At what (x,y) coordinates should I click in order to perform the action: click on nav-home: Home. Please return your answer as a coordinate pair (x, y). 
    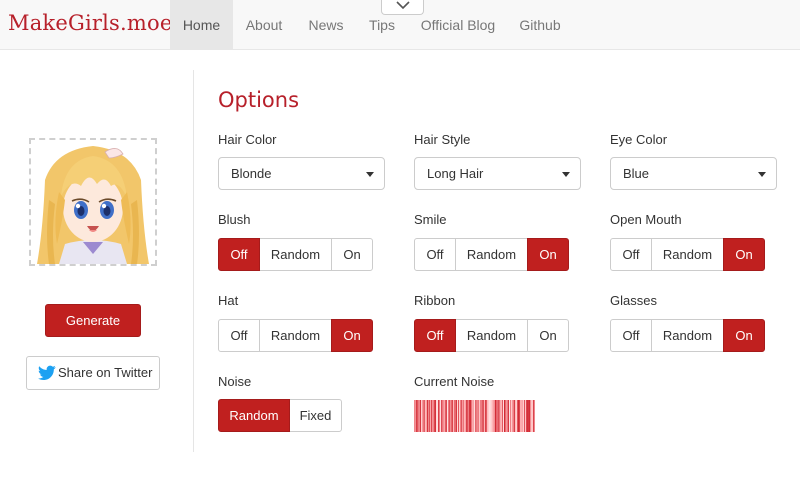
    Looking at the image, I should click on (201, 25).